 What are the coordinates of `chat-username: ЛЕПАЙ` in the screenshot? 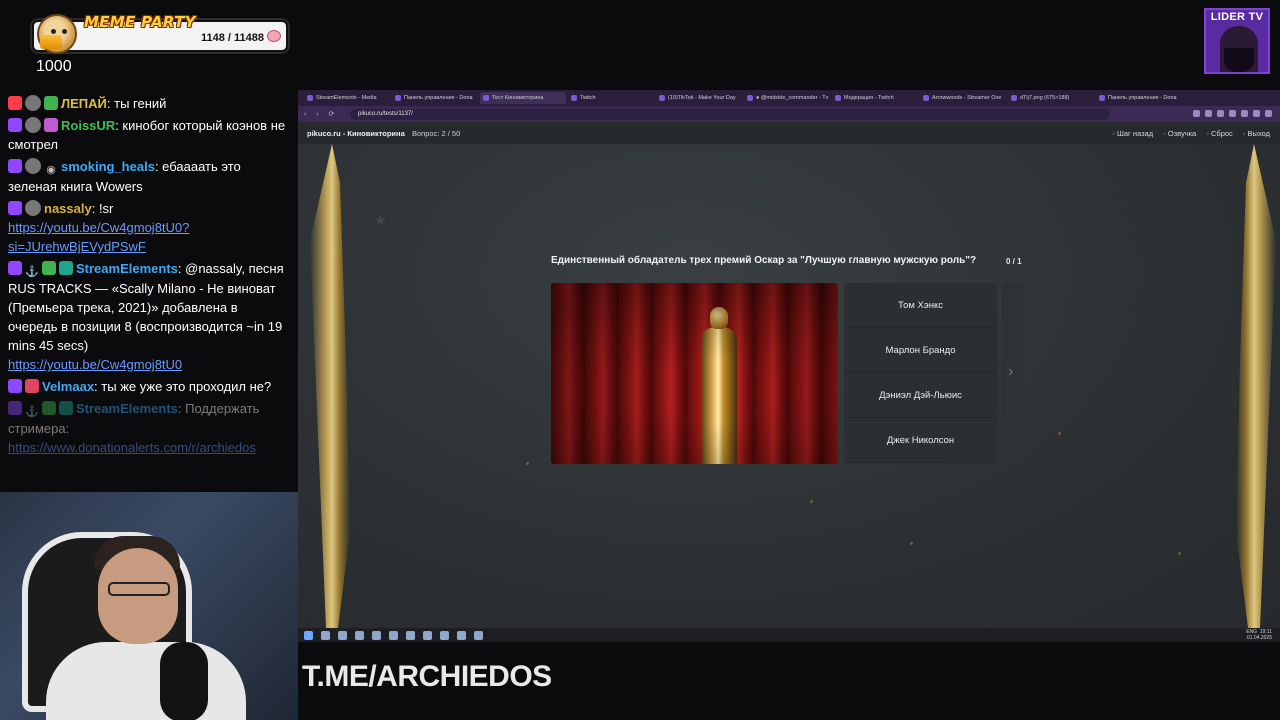 It's located at (84, 103).